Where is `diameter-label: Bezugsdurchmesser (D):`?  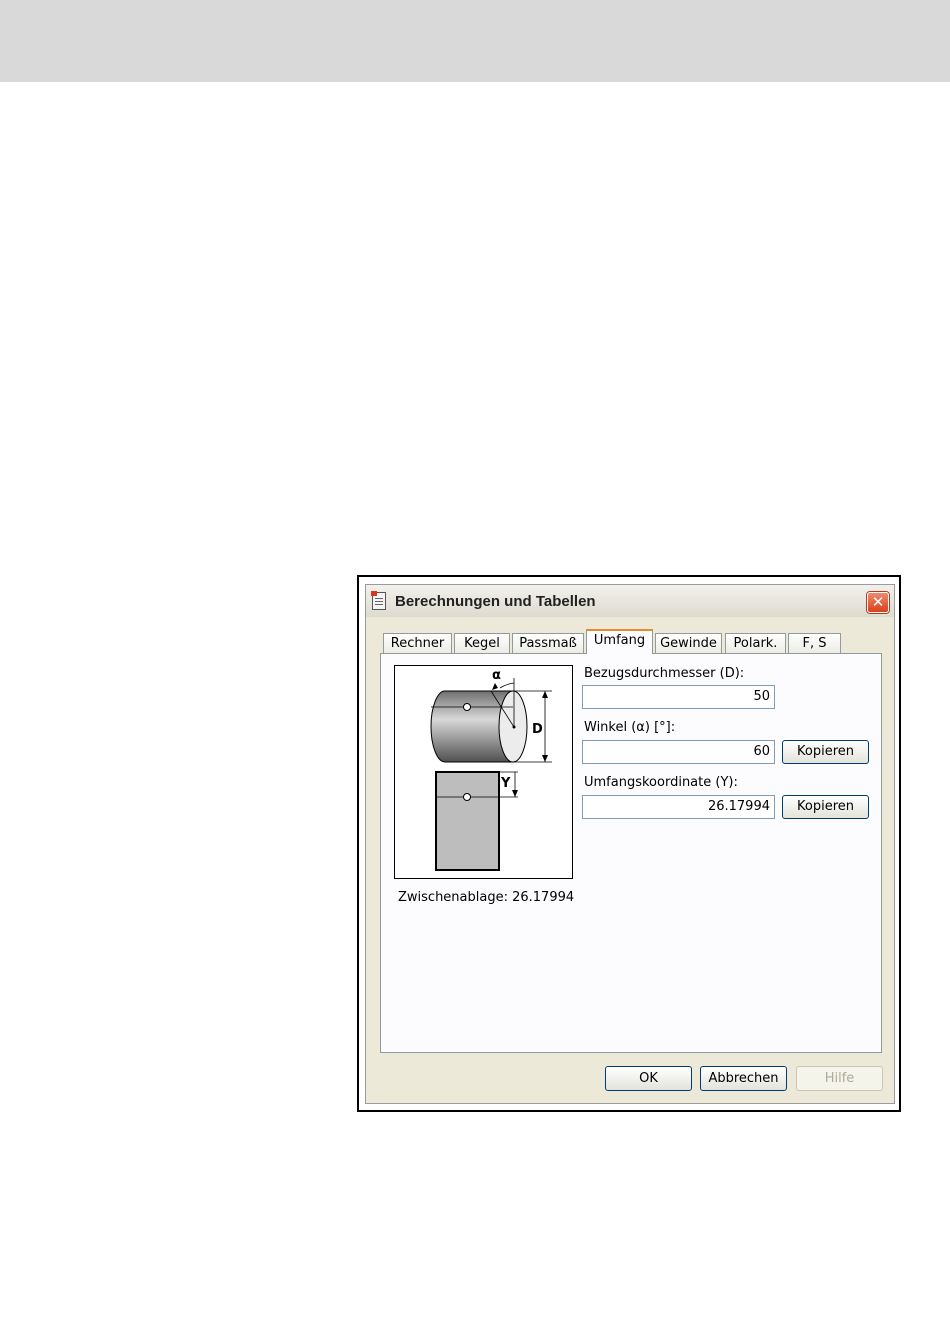
diameter-label: Bezugsdurchmesser (D): is located at coordinates (664, 673).